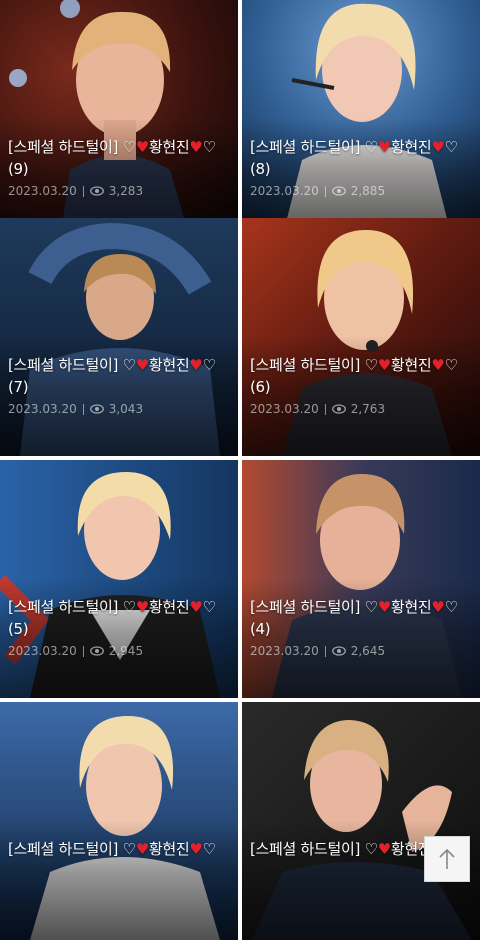  What do you see at coordinates (119, 579) in the screenshot?
I see `post-card-5: [스페셜 하드털이] ♡♥황현진♥♡ (5) 2023.03.20 2,945` at bounding box center [119, 579].